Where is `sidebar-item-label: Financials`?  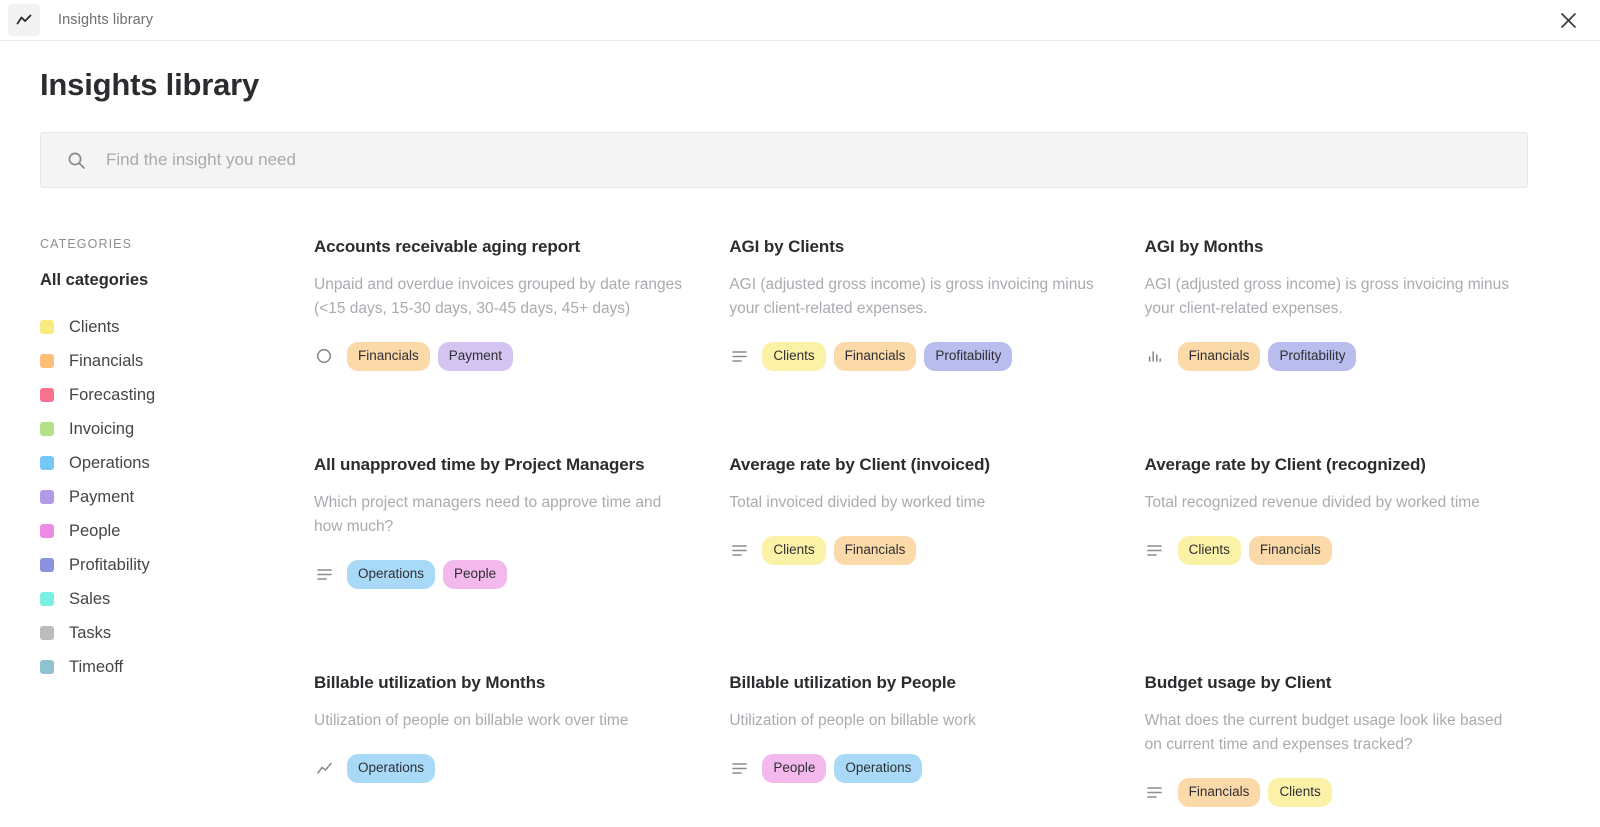 sidebar-item-label: Financials is located at coordinates (106, 360).